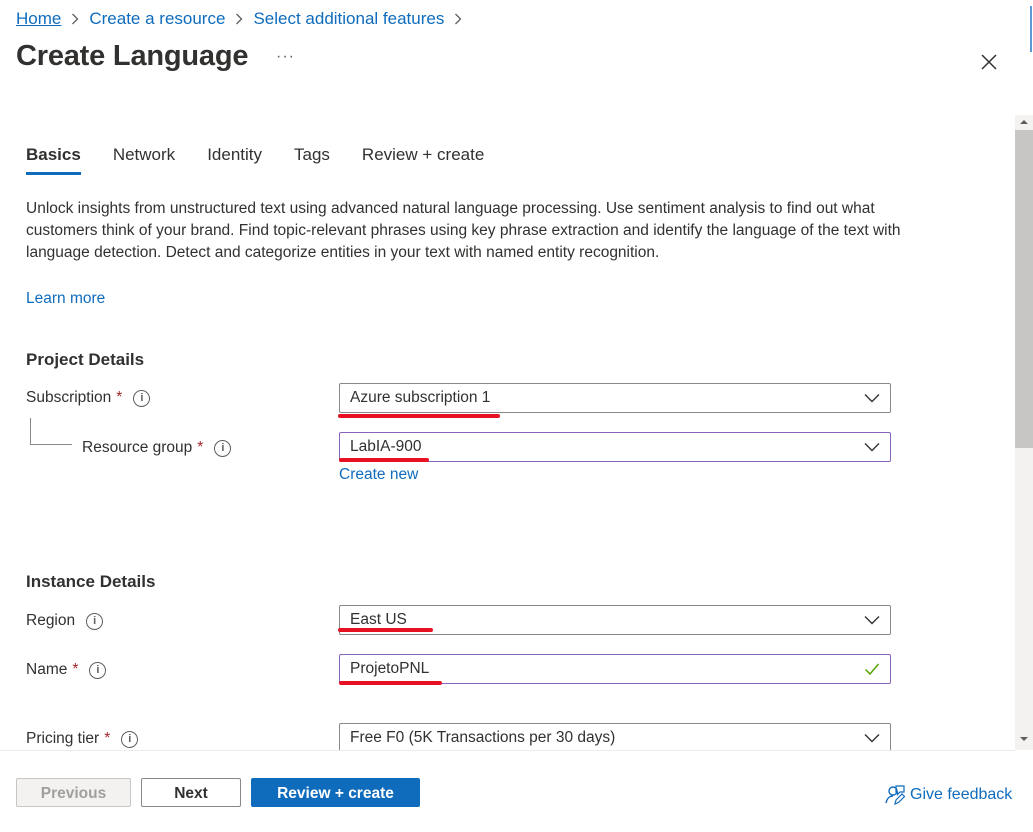 The width and height of the screenshot is (1033, 832). What do you see at coordinates (69, 397) in the screenshot?
I see `subscription-label-text: Subscription` at bounding box center [69, 397].